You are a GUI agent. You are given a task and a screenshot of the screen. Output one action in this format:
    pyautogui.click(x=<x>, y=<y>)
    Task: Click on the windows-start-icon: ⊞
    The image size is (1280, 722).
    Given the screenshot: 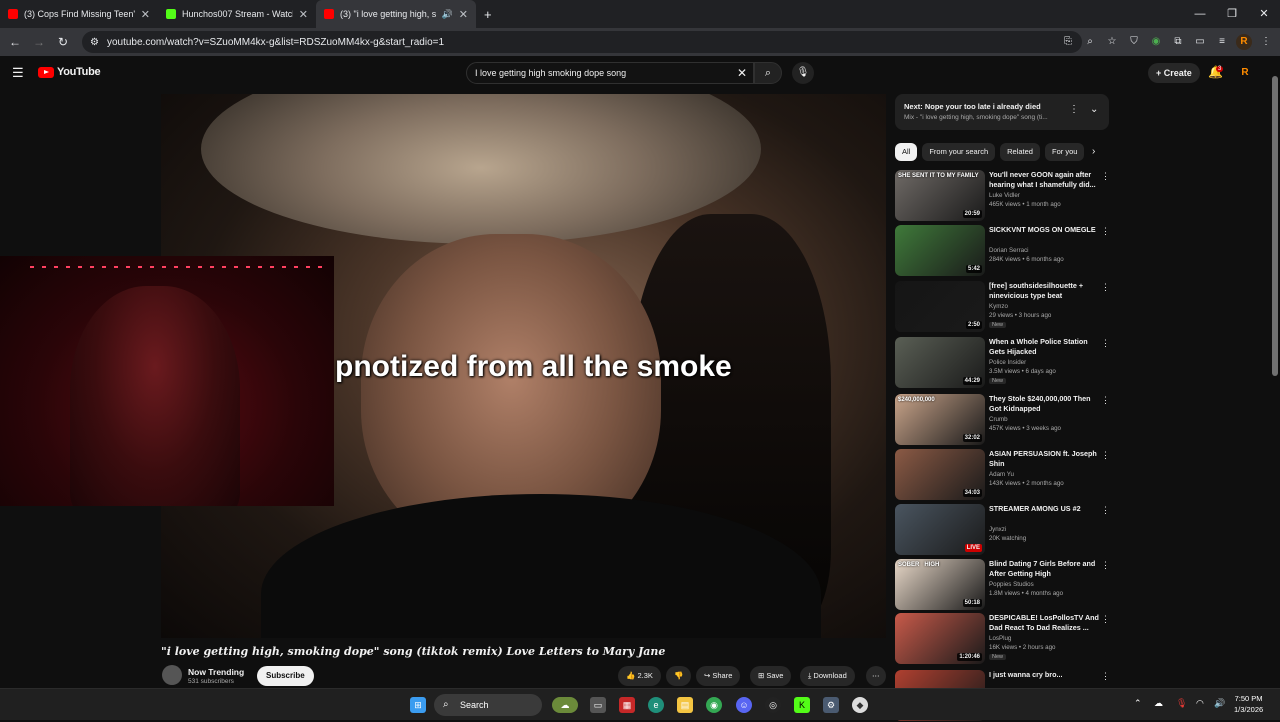 What is the action you would take?
    pyautogui.click(x=418, y=705)
    